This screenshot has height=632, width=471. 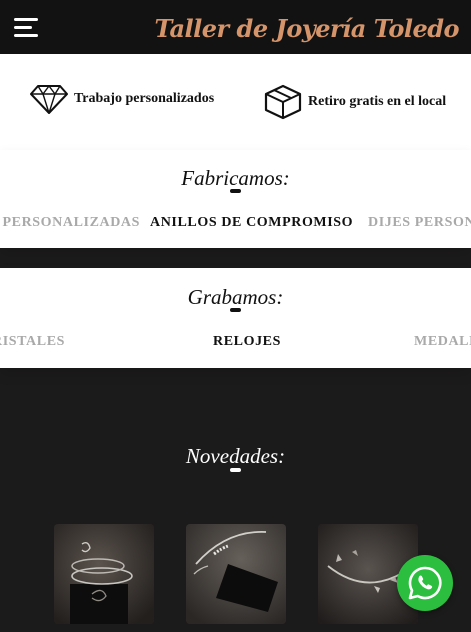 What do you see at coordinates (306, 28) in the screenshot?
I see `brand-title: Taller de Joyería Toledo` at bounding box center [306, 28].